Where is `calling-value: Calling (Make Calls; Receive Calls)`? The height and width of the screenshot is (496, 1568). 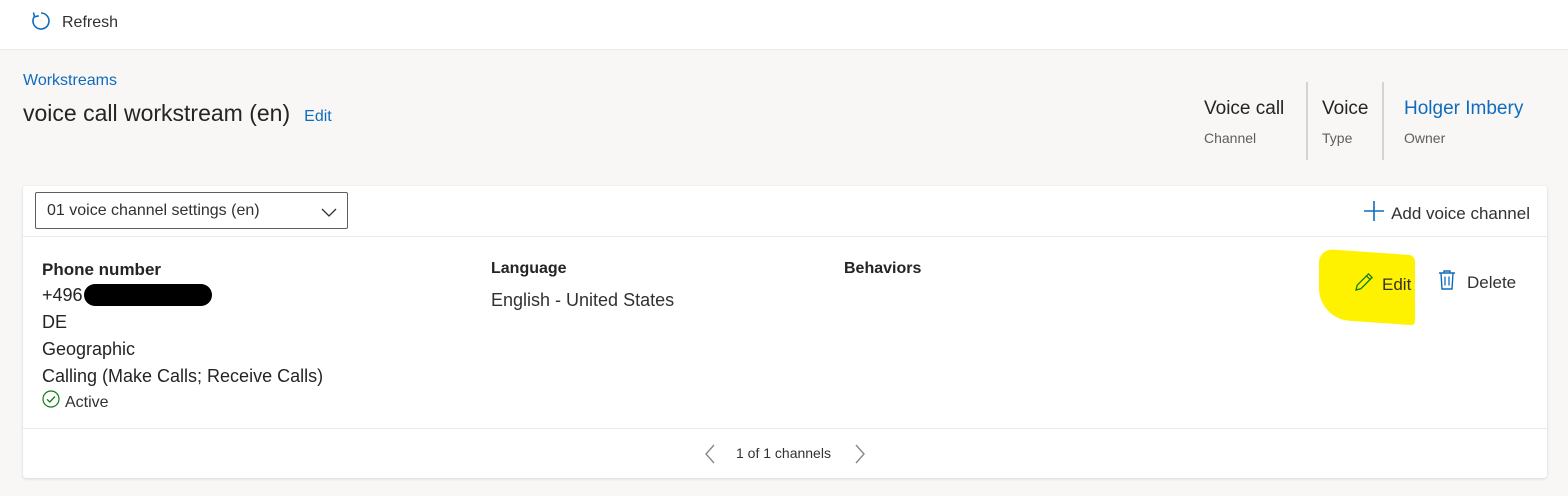
calling-value: Calling (Make Calls; Receive Calls) is located at coordinates (183, 376).